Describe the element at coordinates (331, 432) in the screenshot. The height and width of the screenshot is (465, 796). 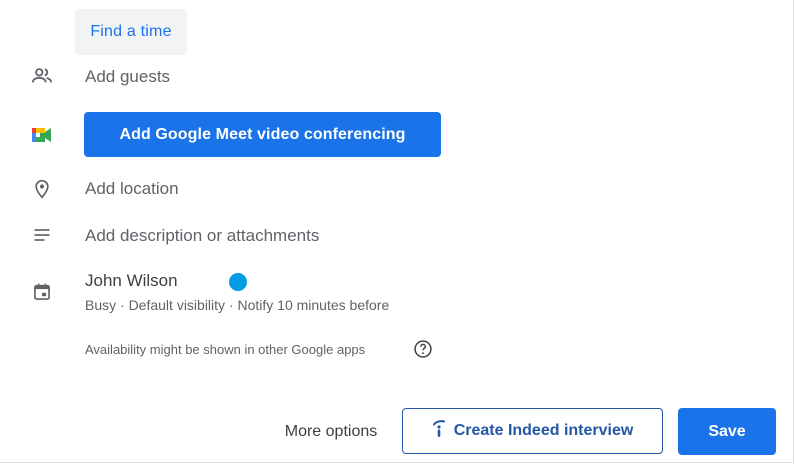
I see `more-options-button: More options` at that location.